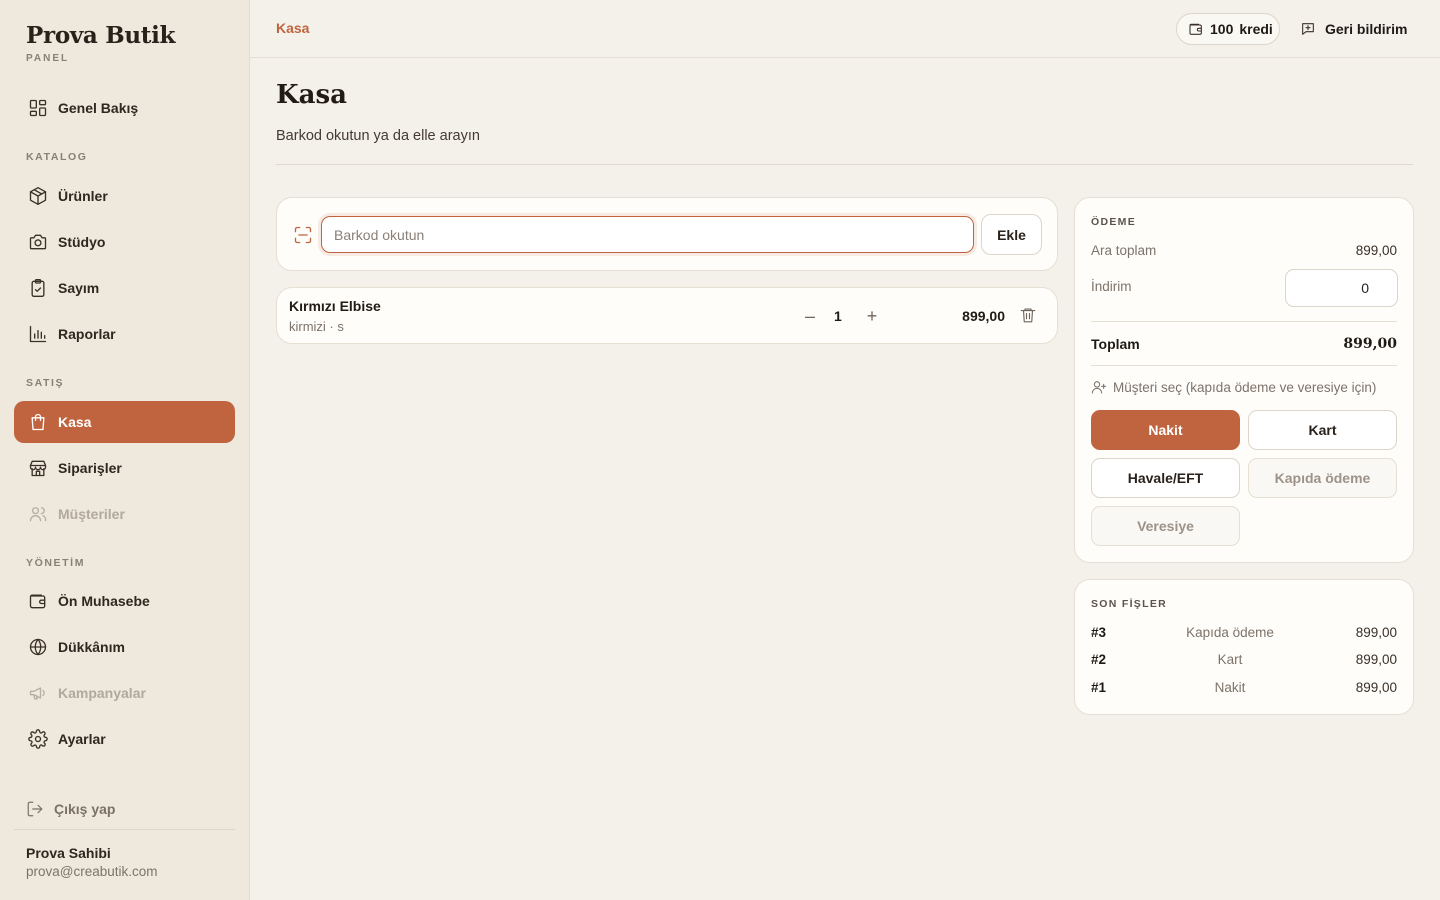 Image resolution: width=1440 pixels, height=900 pixels. Describe the element at coordinates (1322, 430) in the screenshot. I see `pay-card-button: Kart` at that location.